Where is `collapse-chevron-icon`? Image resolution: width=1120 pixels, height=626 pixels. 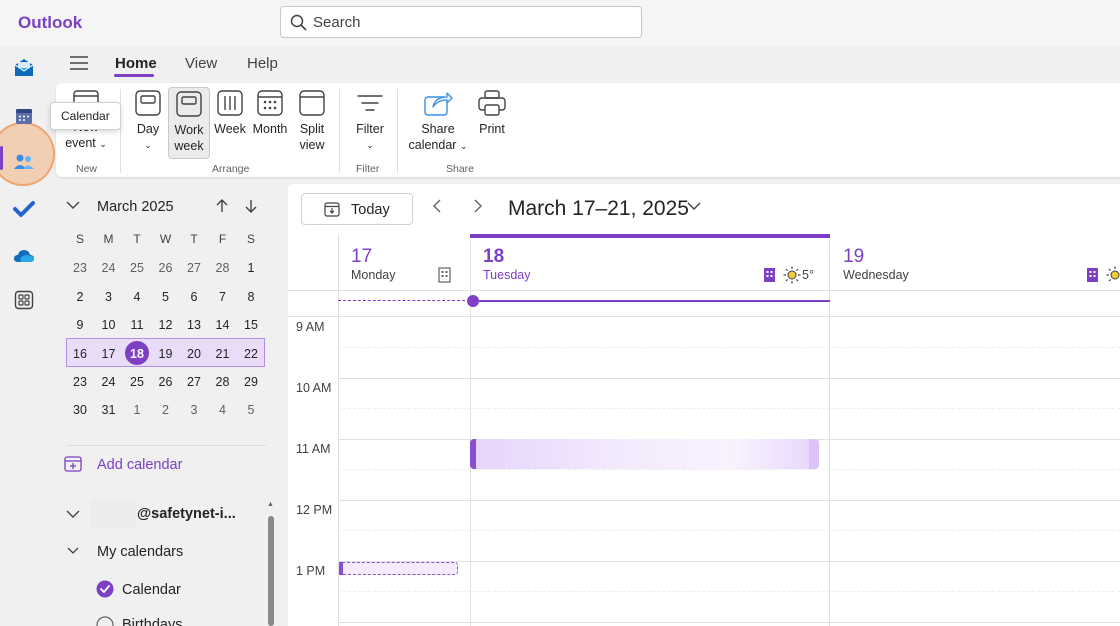 collapse-chevron-icon is located at coordinates (73, 205).